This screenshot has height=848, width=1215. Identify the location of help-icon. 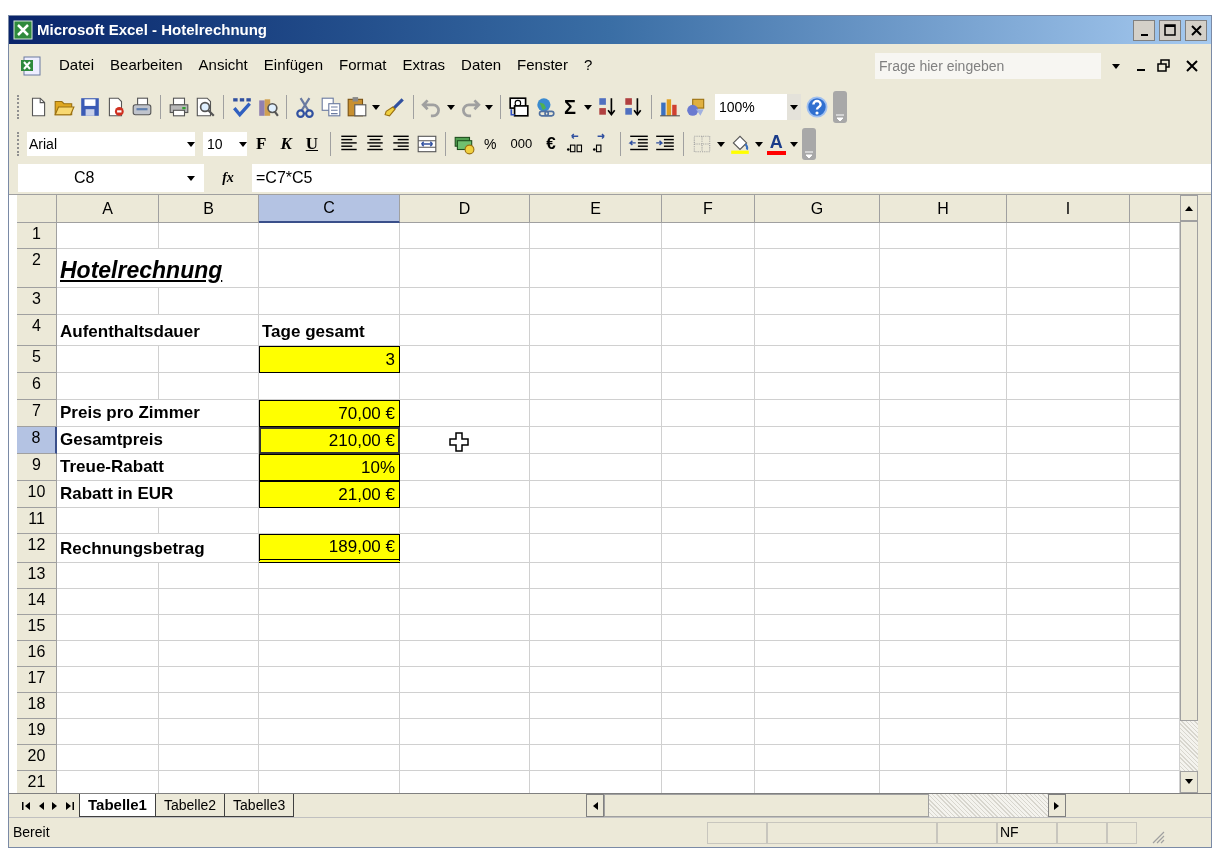
(817, 107).